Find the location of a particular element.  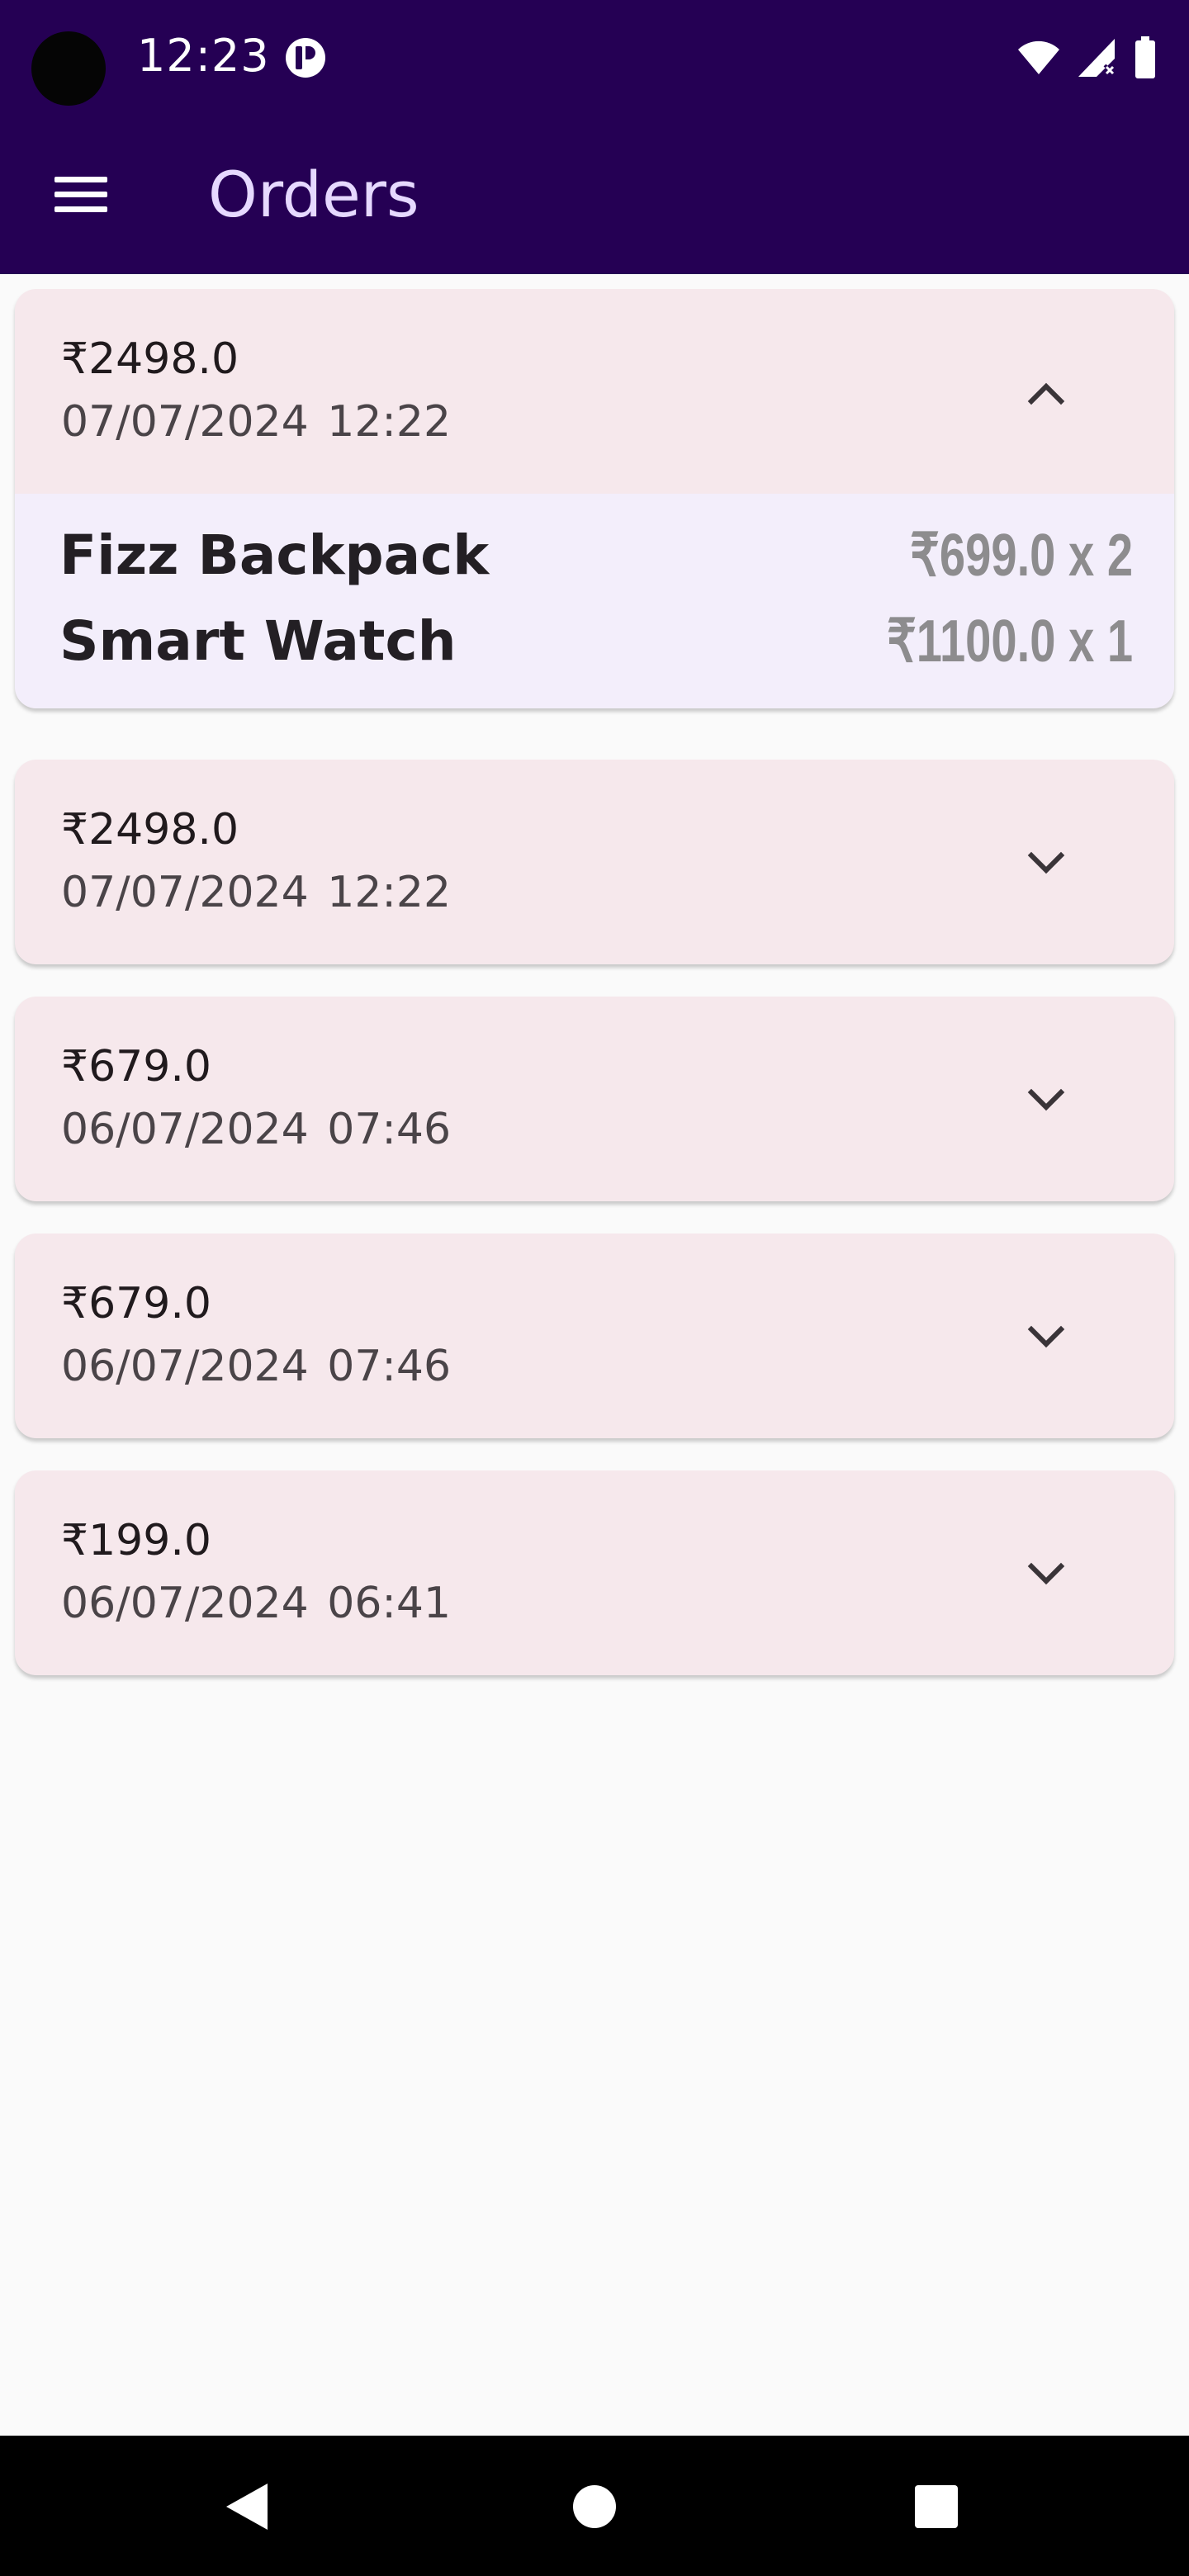

home-icon is located at coordinates (594, 2507).